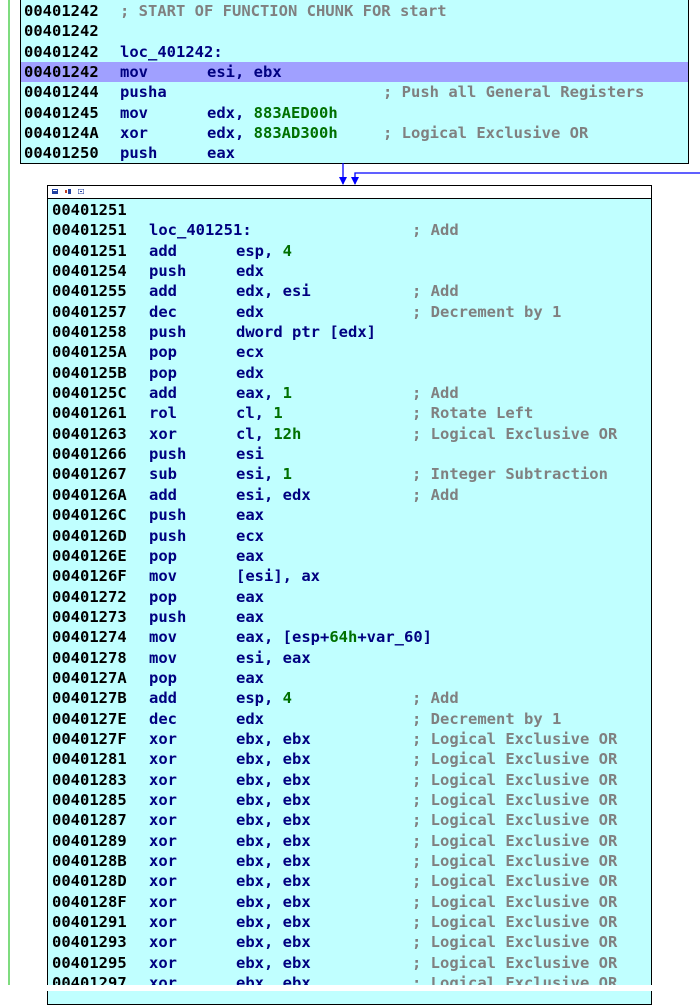 The image size is (700, 1005). Describe the element at coordinates (349, 373) in the screenshot. I see `code-line: 0040125B pop edx` at that location.